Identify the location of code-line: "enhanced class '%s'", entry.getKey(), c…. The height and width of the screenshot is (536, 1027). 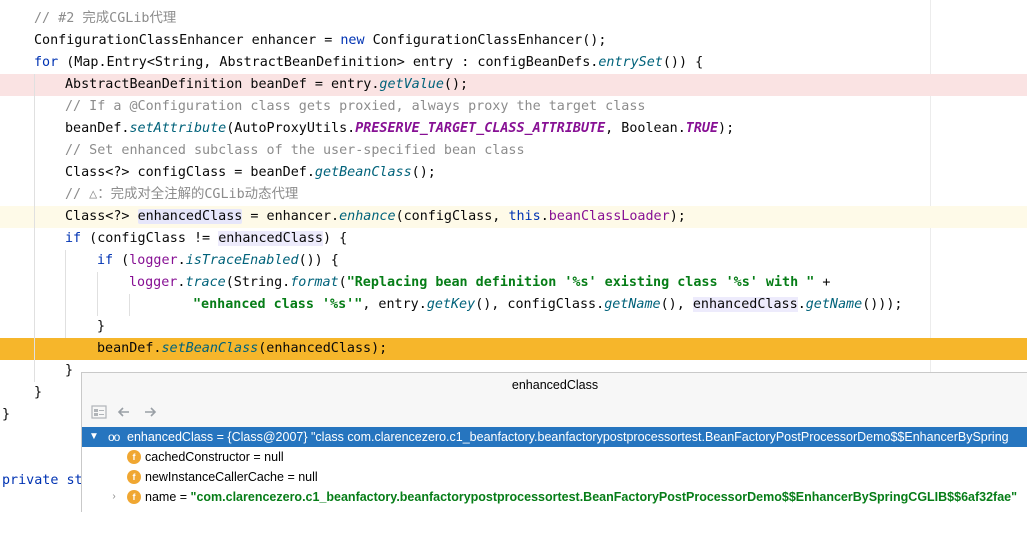
(513, 305).